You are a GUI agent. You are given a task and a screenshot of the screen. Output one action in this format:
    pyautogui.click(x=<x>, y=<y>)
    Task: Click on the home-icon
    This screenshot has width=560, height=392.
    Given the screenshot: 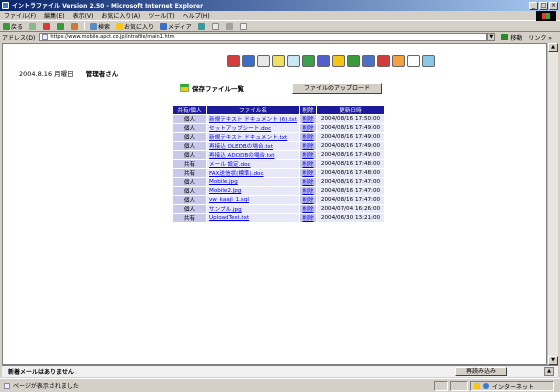 What is the action you would take?
    pyautogui.click(x=233, y=61)
    